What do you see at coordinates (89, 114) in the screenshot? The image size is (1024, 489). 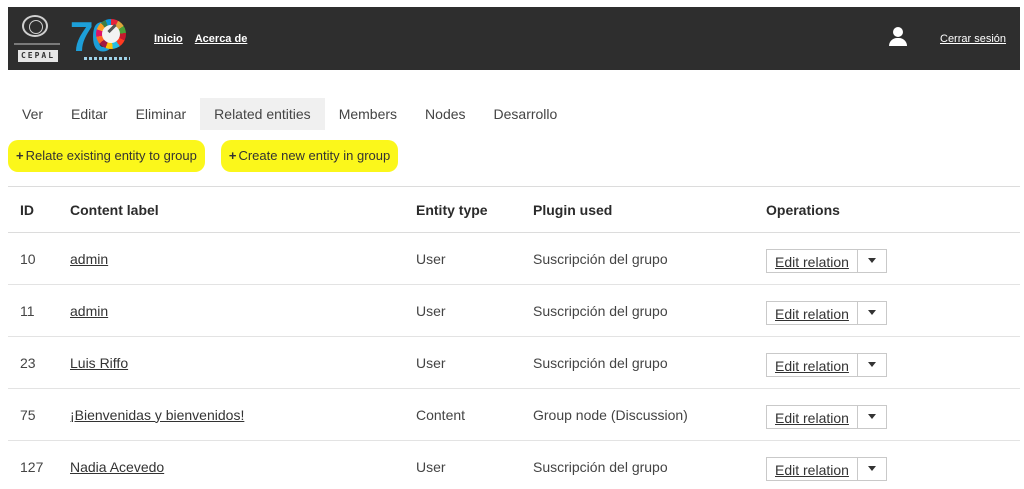 I see `tab-editar: Editar` at bounding box center [89, 114].